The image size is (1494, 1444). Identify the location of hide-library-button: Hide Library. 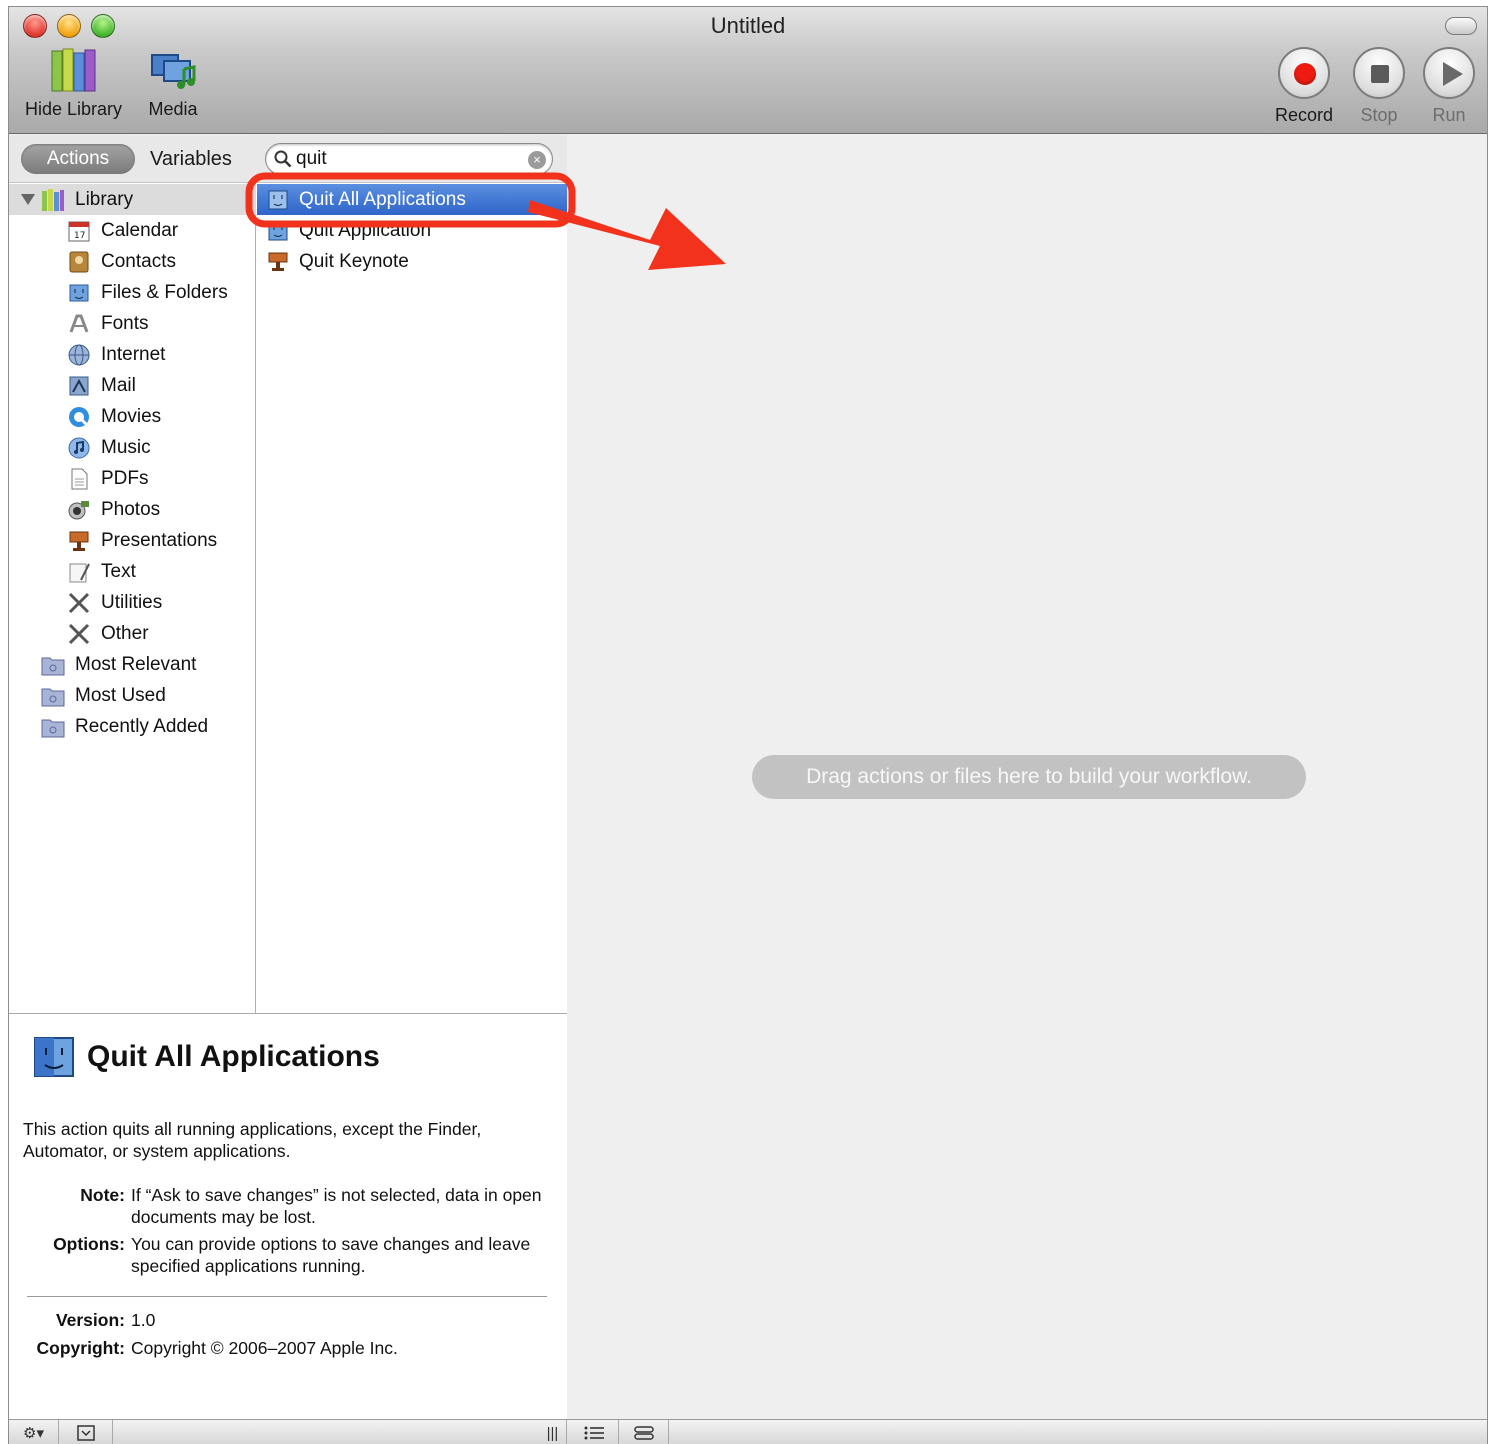
(73, 83).